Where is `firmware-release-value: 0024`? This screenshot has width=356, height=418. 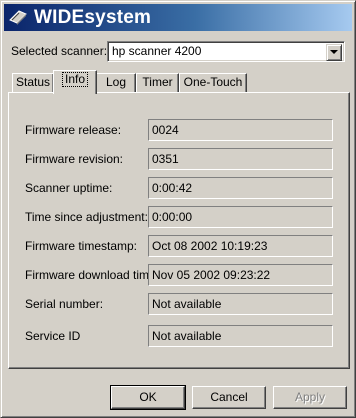
firmware-release-value: 0024 is located at coordinates (165, 130).